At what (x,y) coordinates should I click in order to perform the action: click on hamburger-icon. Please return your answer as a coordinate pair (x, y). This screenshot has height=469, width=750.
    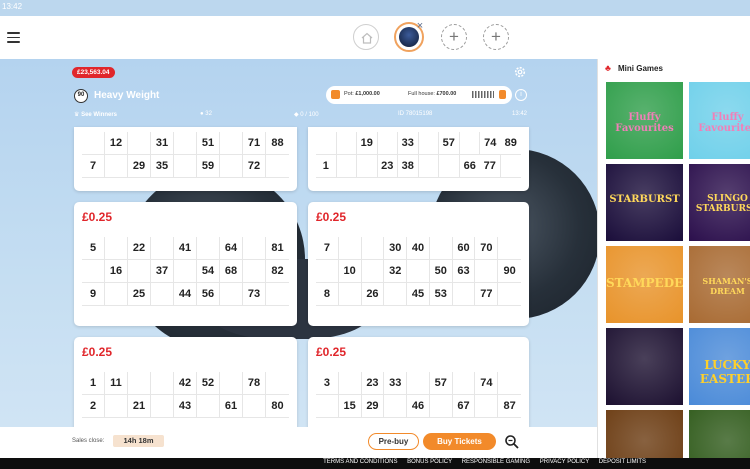
    Looking at the image, I should click on (13, 37).